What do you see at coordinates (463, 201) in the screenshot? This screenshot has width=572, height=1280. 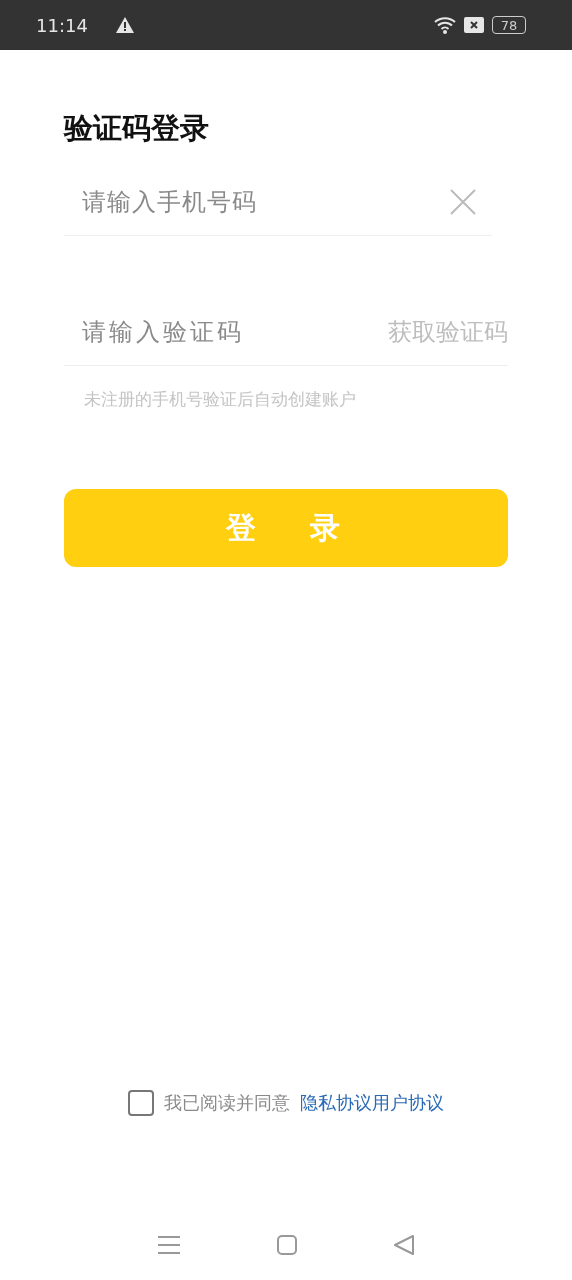 I see `clear-icon` at bounding box center [463, 201].